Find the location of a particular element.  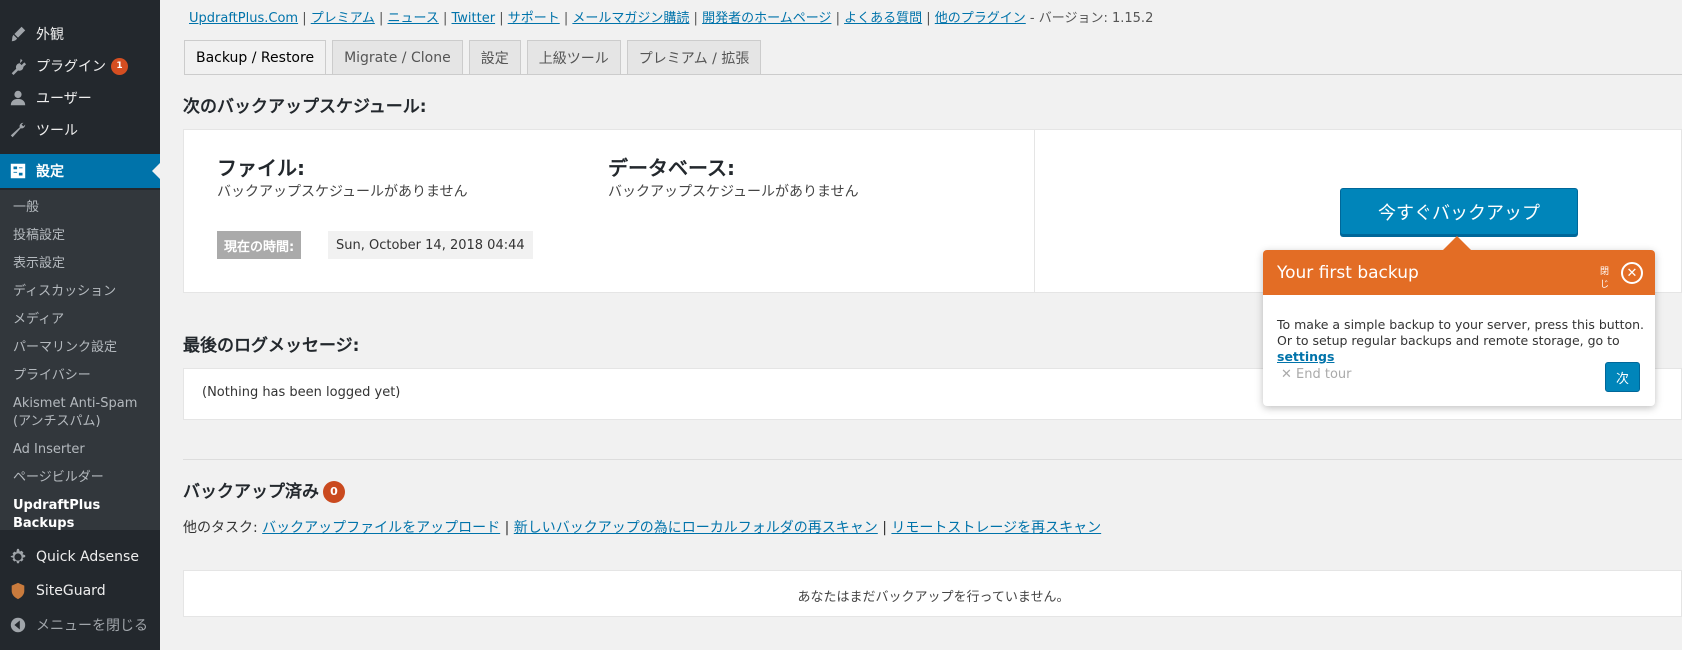

existing-backups-heading: バックアップ済み 0 is located at coordinates (264, 490).